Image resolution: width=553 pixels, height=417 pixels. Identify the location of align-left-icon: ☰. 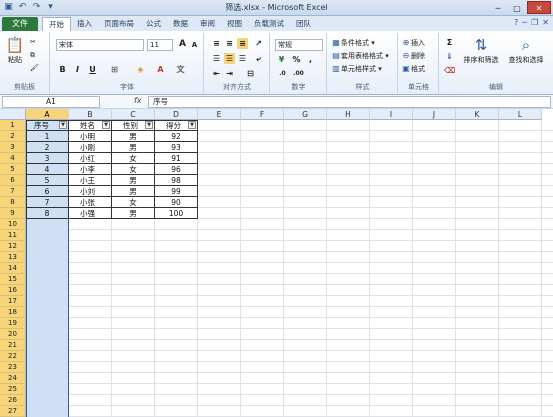
(216, 58).